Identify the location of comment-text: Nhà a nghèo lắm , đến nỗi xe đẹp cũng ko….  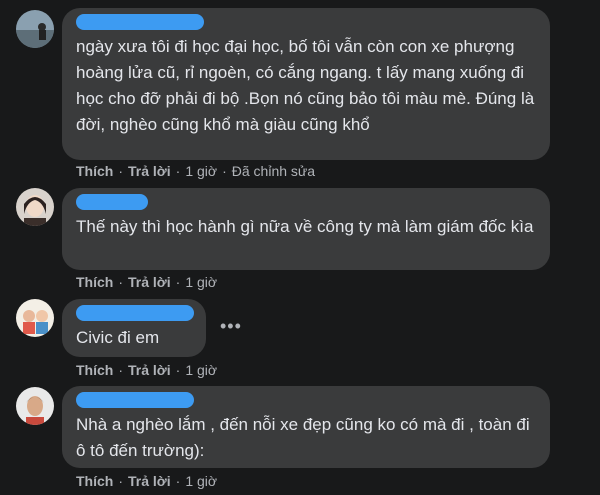
(305, 437).